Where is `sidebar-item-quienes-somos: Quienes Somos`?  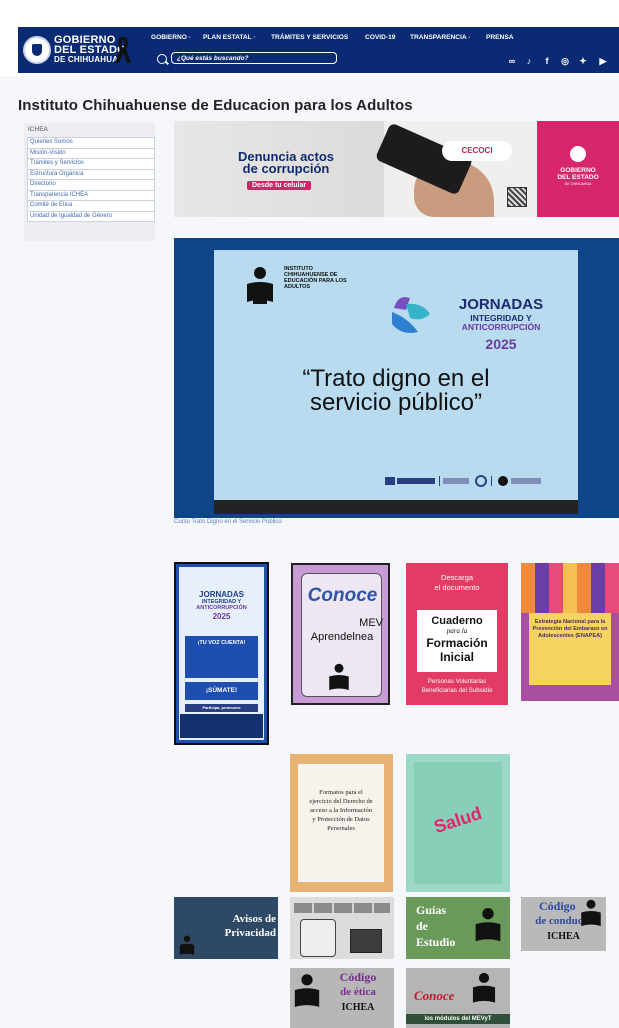
sidebar-item-quienes-somos: Quienes Somos is located at coordinates (91, 143).